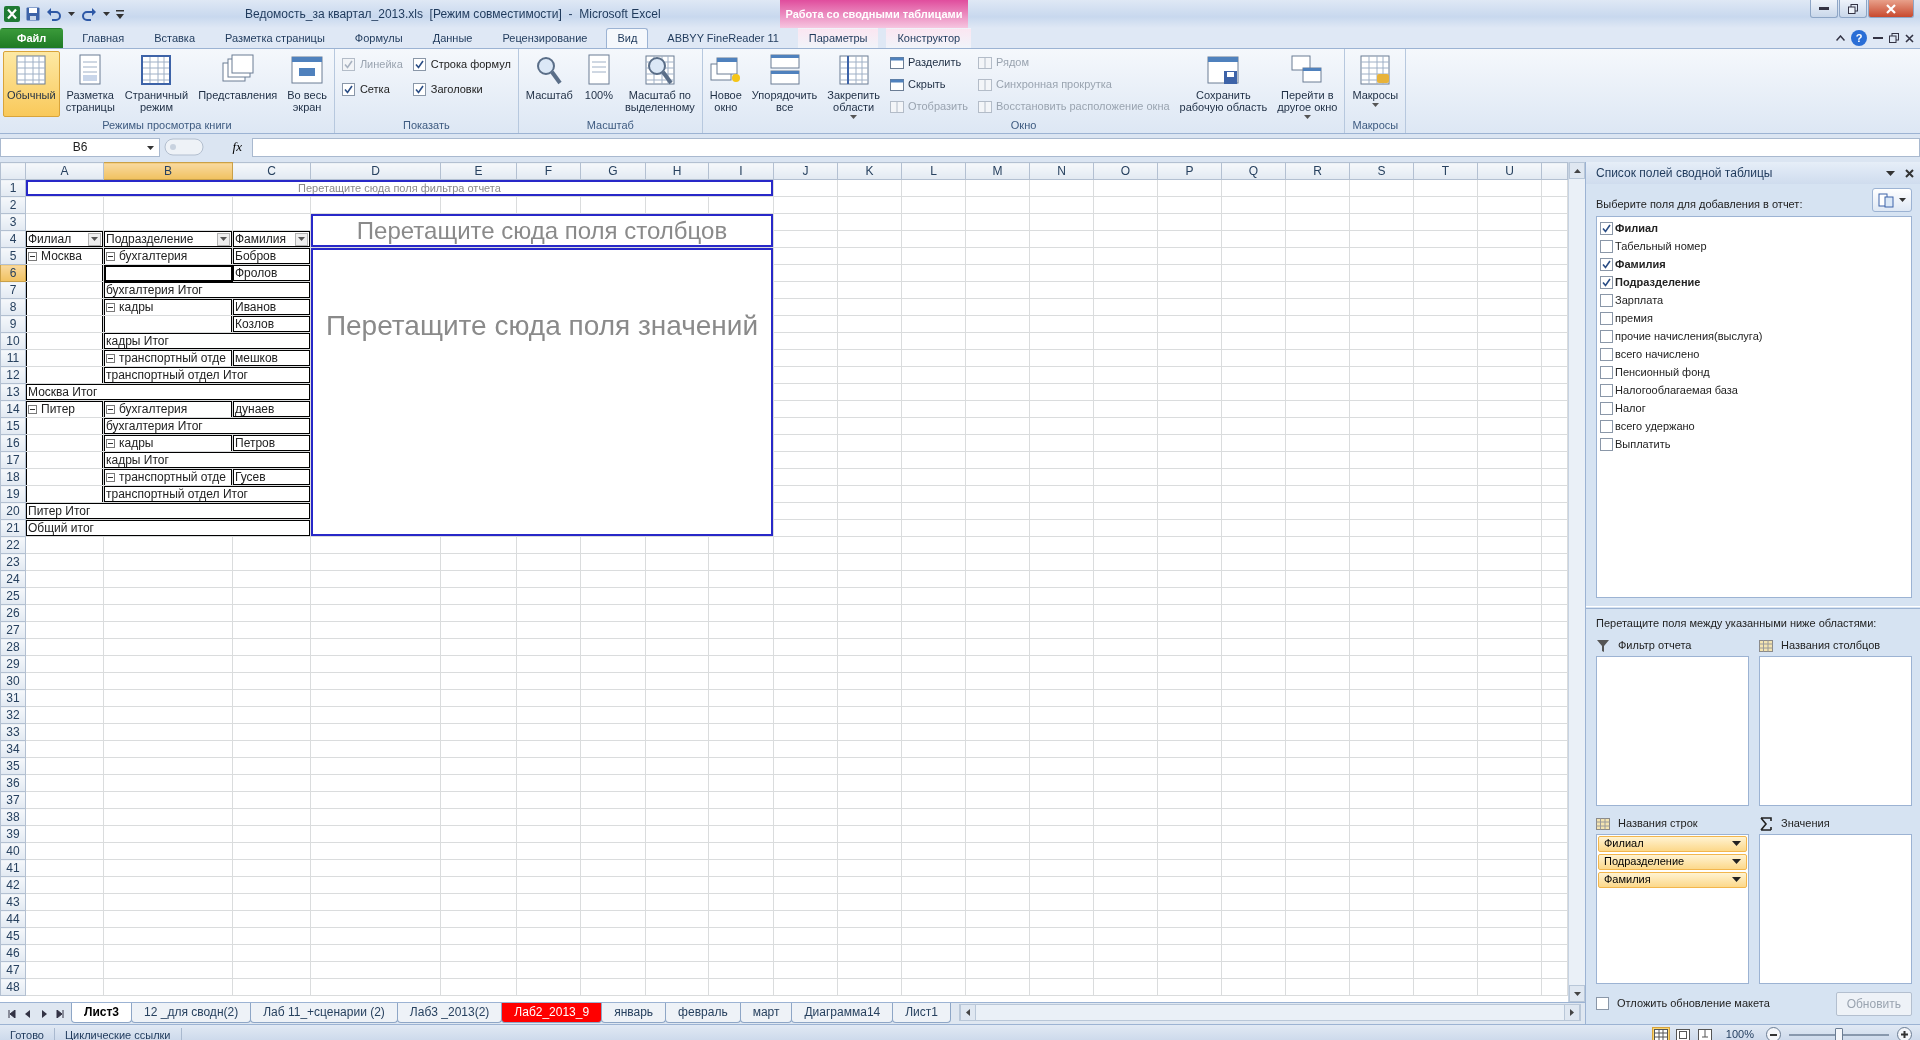 The width and height of the screenshot is (1920, 1040). I want to click on ribbon-button: Разметка страницы, so click(90, 84).